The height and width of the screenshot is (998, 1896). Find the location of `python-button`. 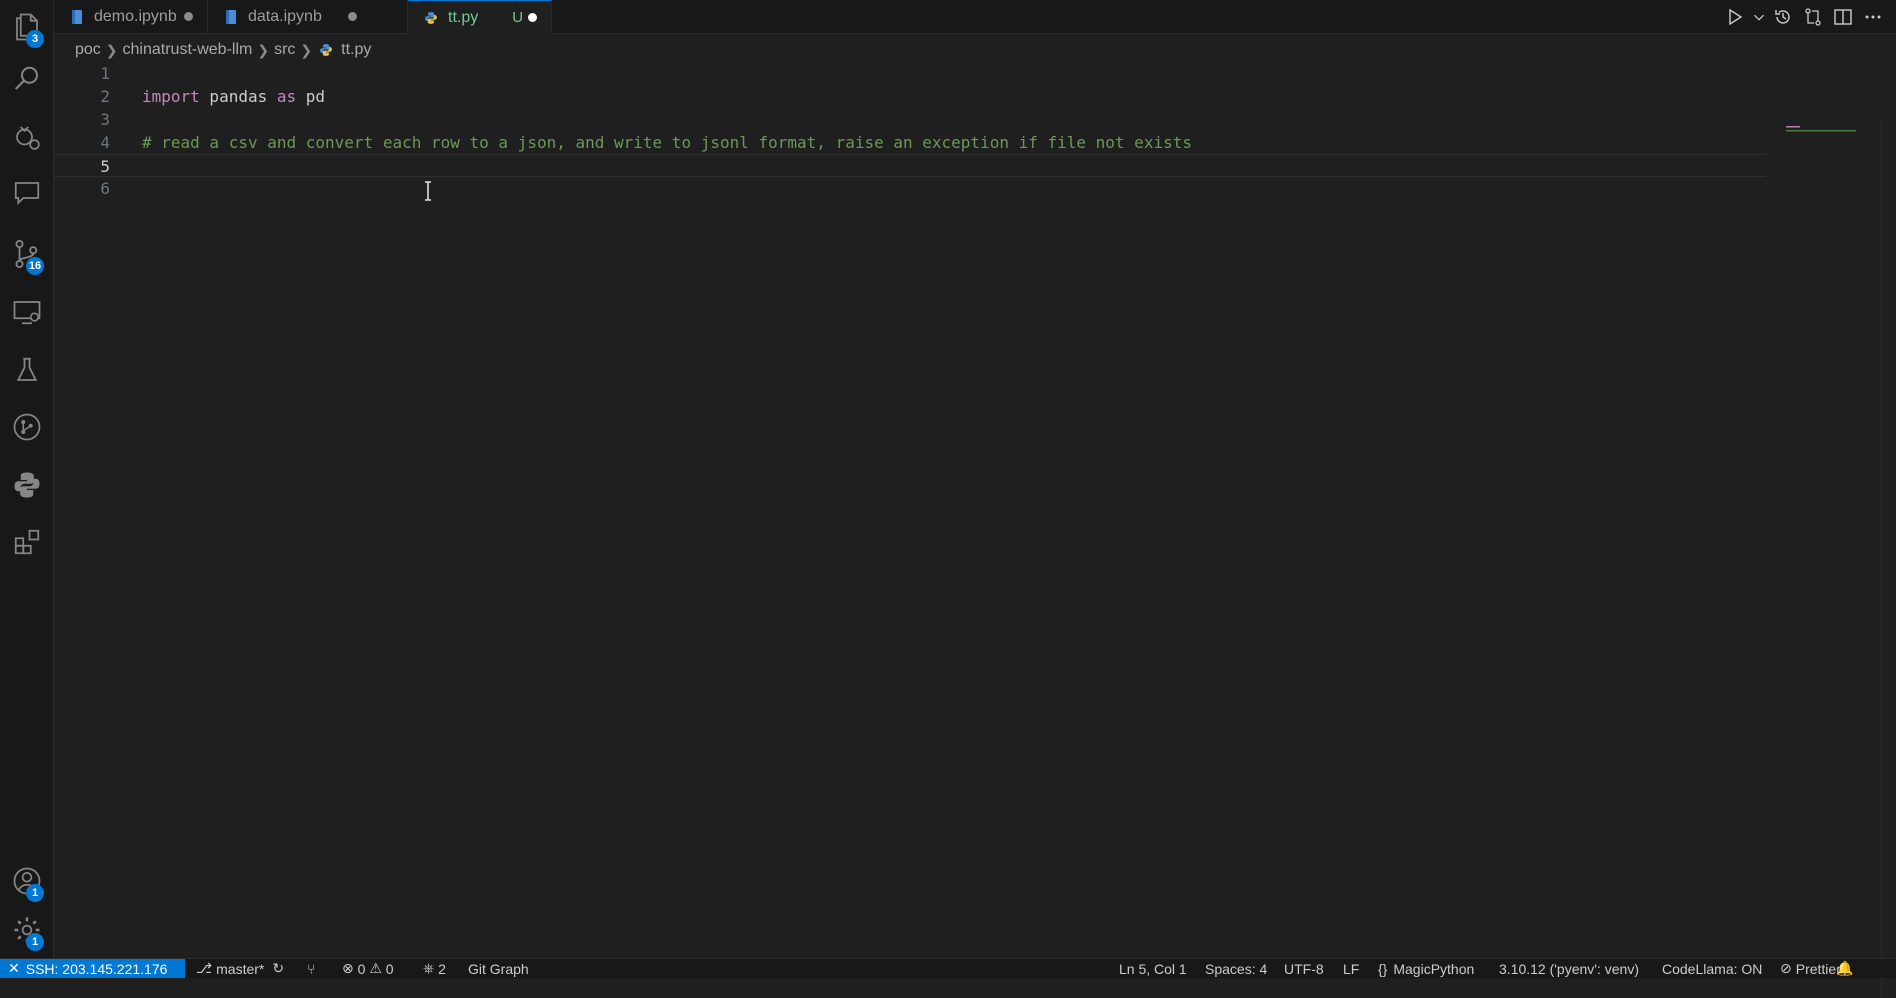

python-button is located at coordinates (27, 485).